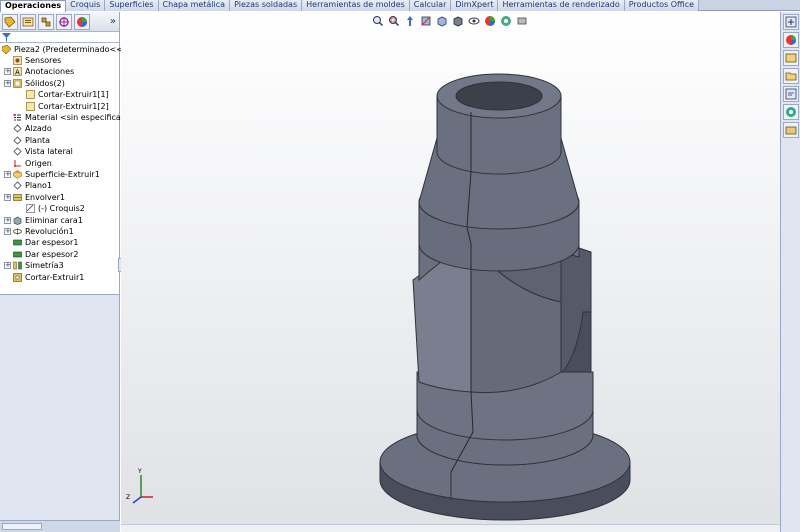 This screenshot has height=532, width=800. Describe the element at coordinates (60, 526) in the screenshot. I see `panel-scrollbar` at that location.